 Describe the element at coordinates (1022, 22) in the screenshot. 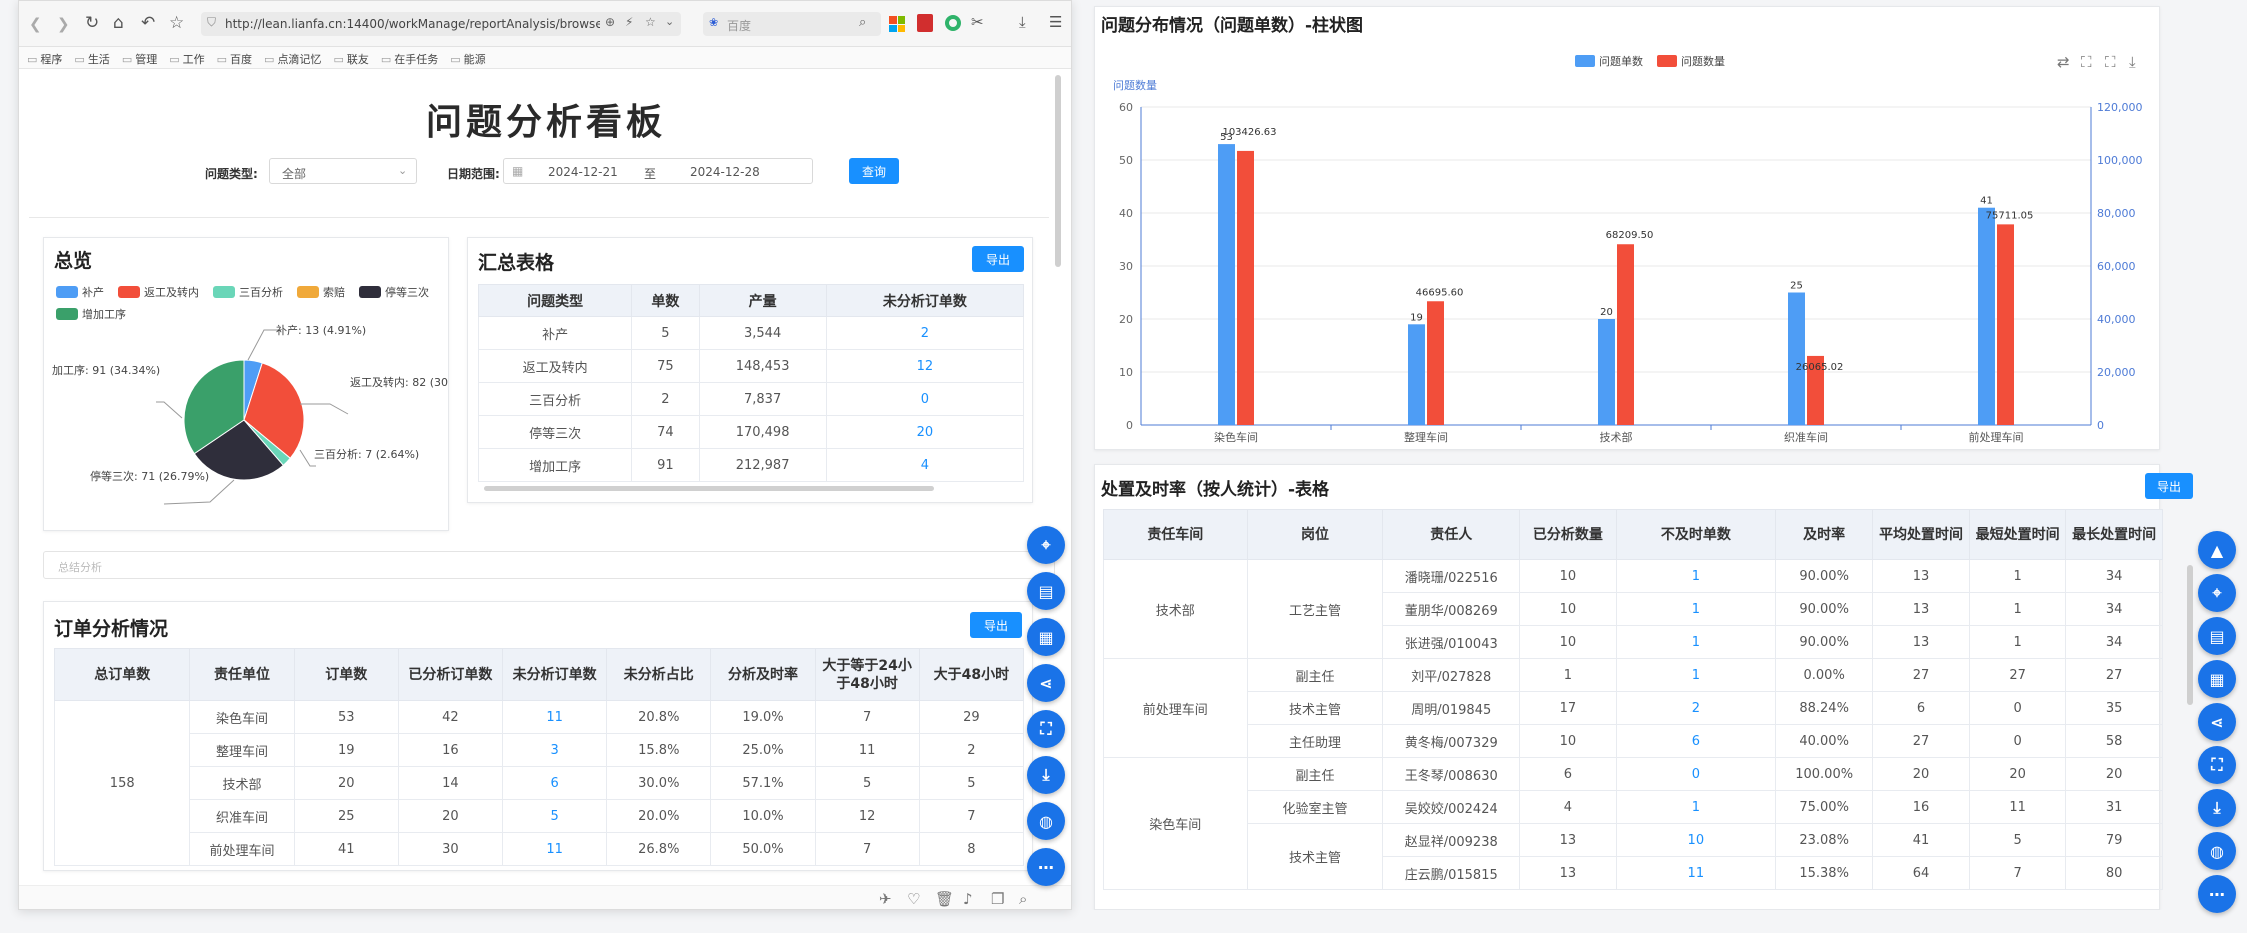

I see `download-icon: ⤓` at that location.